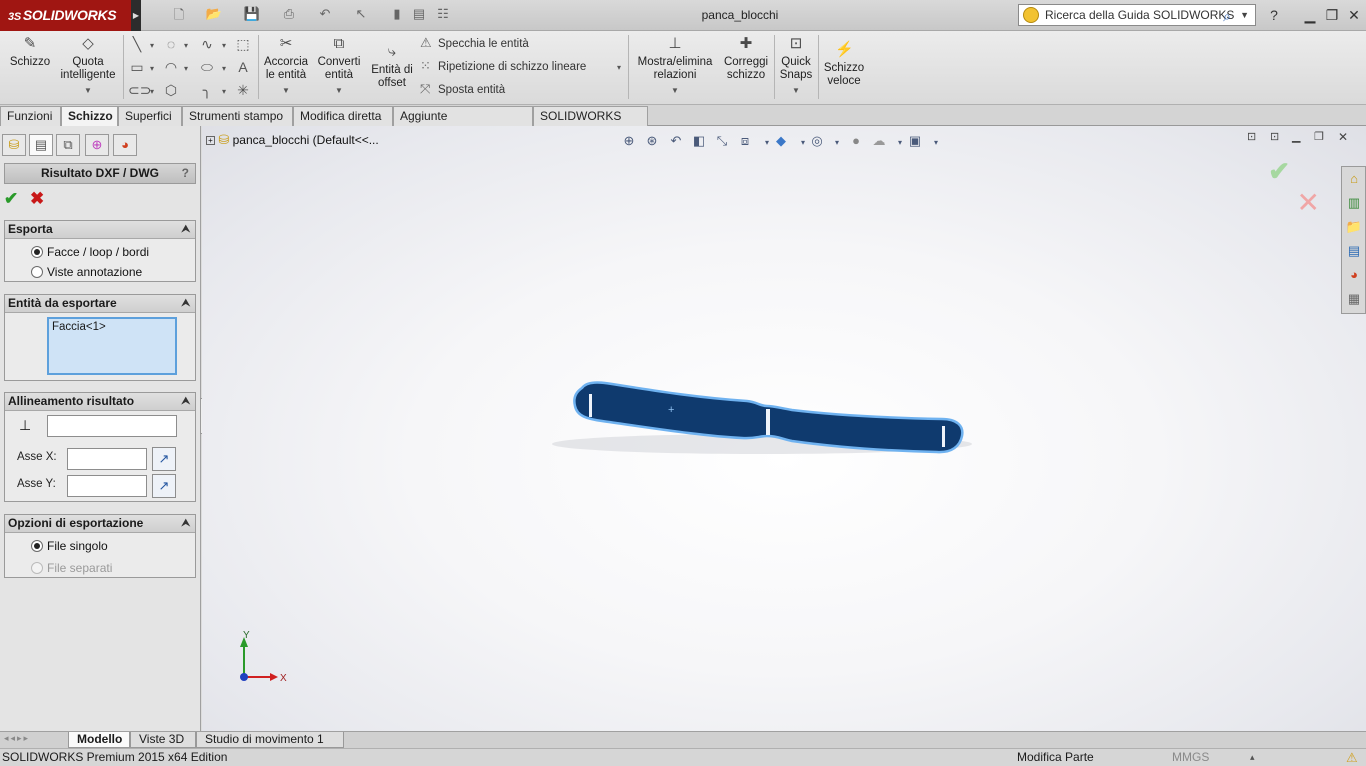  What do you see at coordinates (1190, 757) in the screenshot?
I see `units-label: MMGS` at bounding box center [1190, 757].